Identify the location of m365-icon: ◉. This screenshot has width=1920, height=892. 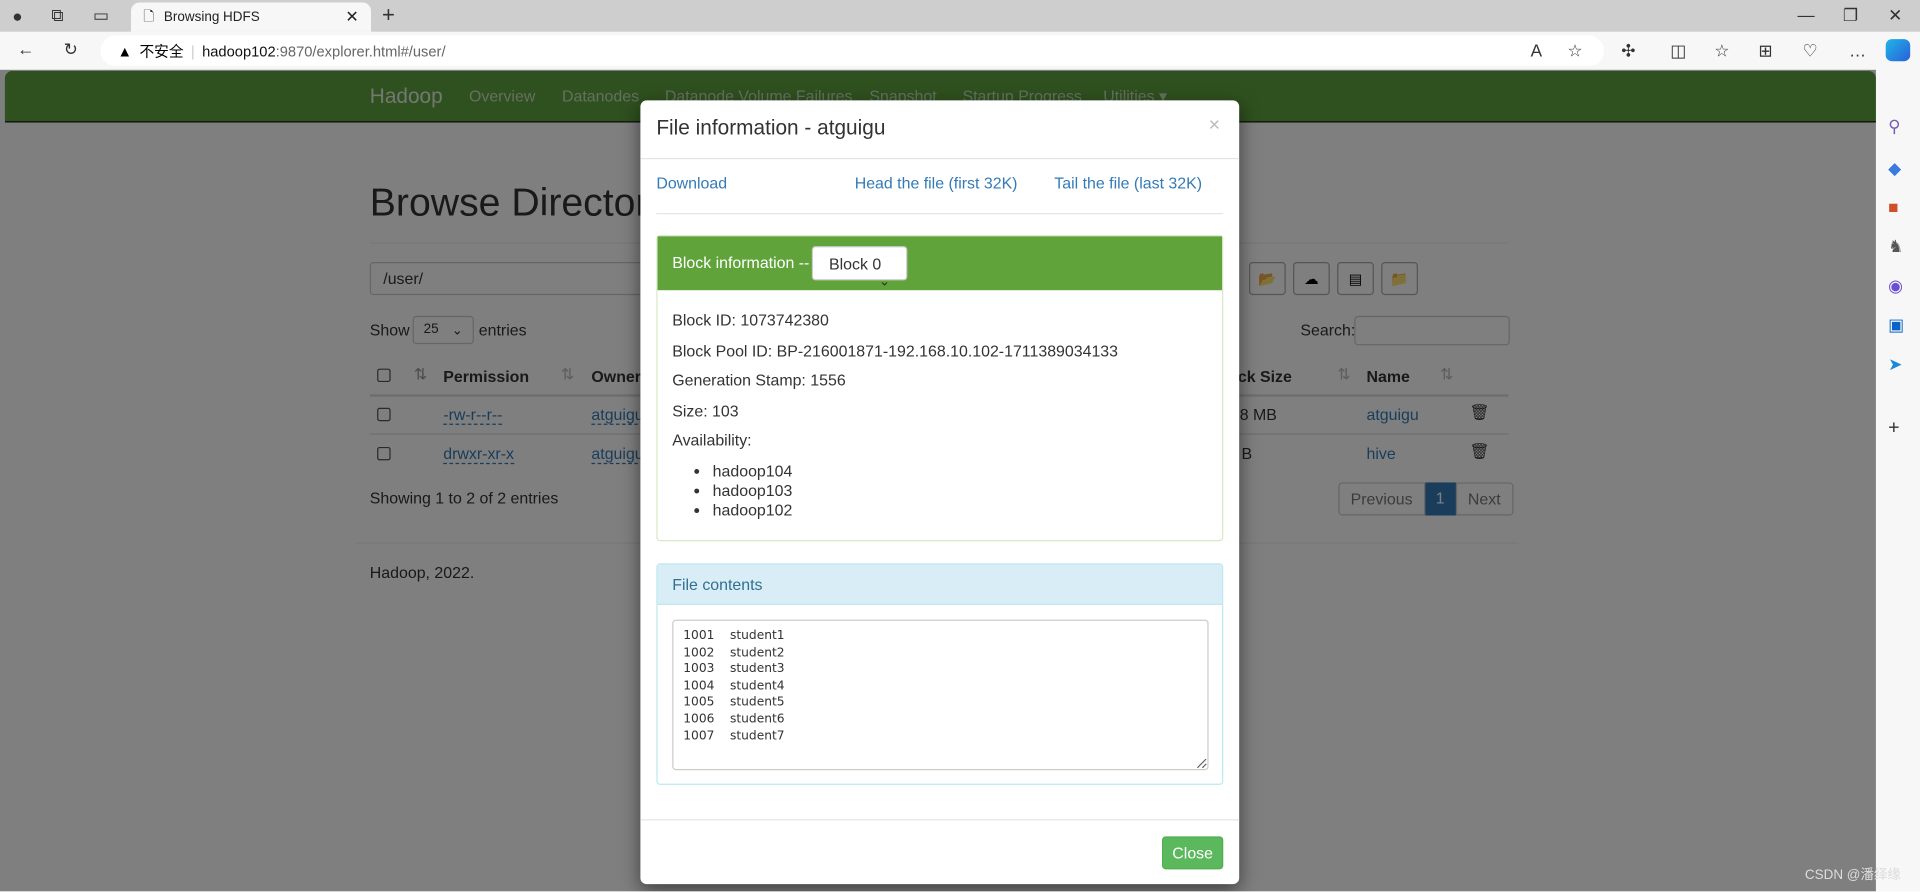
(1895, 286).